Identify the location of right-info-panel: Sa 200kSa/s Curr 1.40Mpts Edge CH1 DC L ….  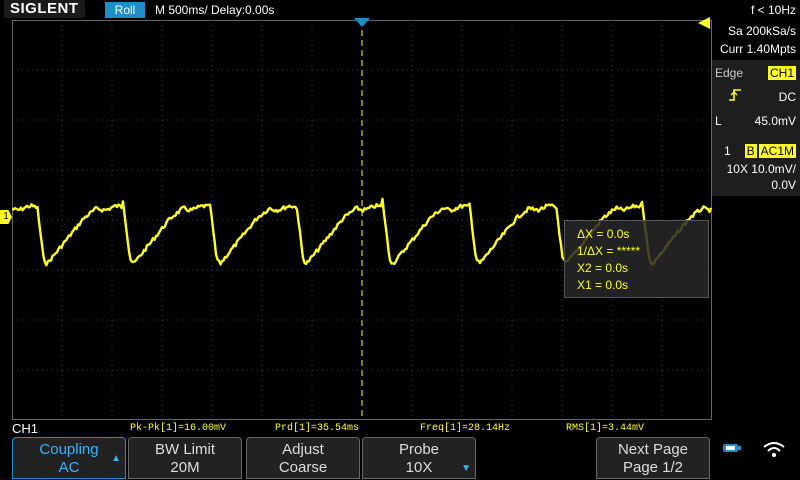
(756, 220).